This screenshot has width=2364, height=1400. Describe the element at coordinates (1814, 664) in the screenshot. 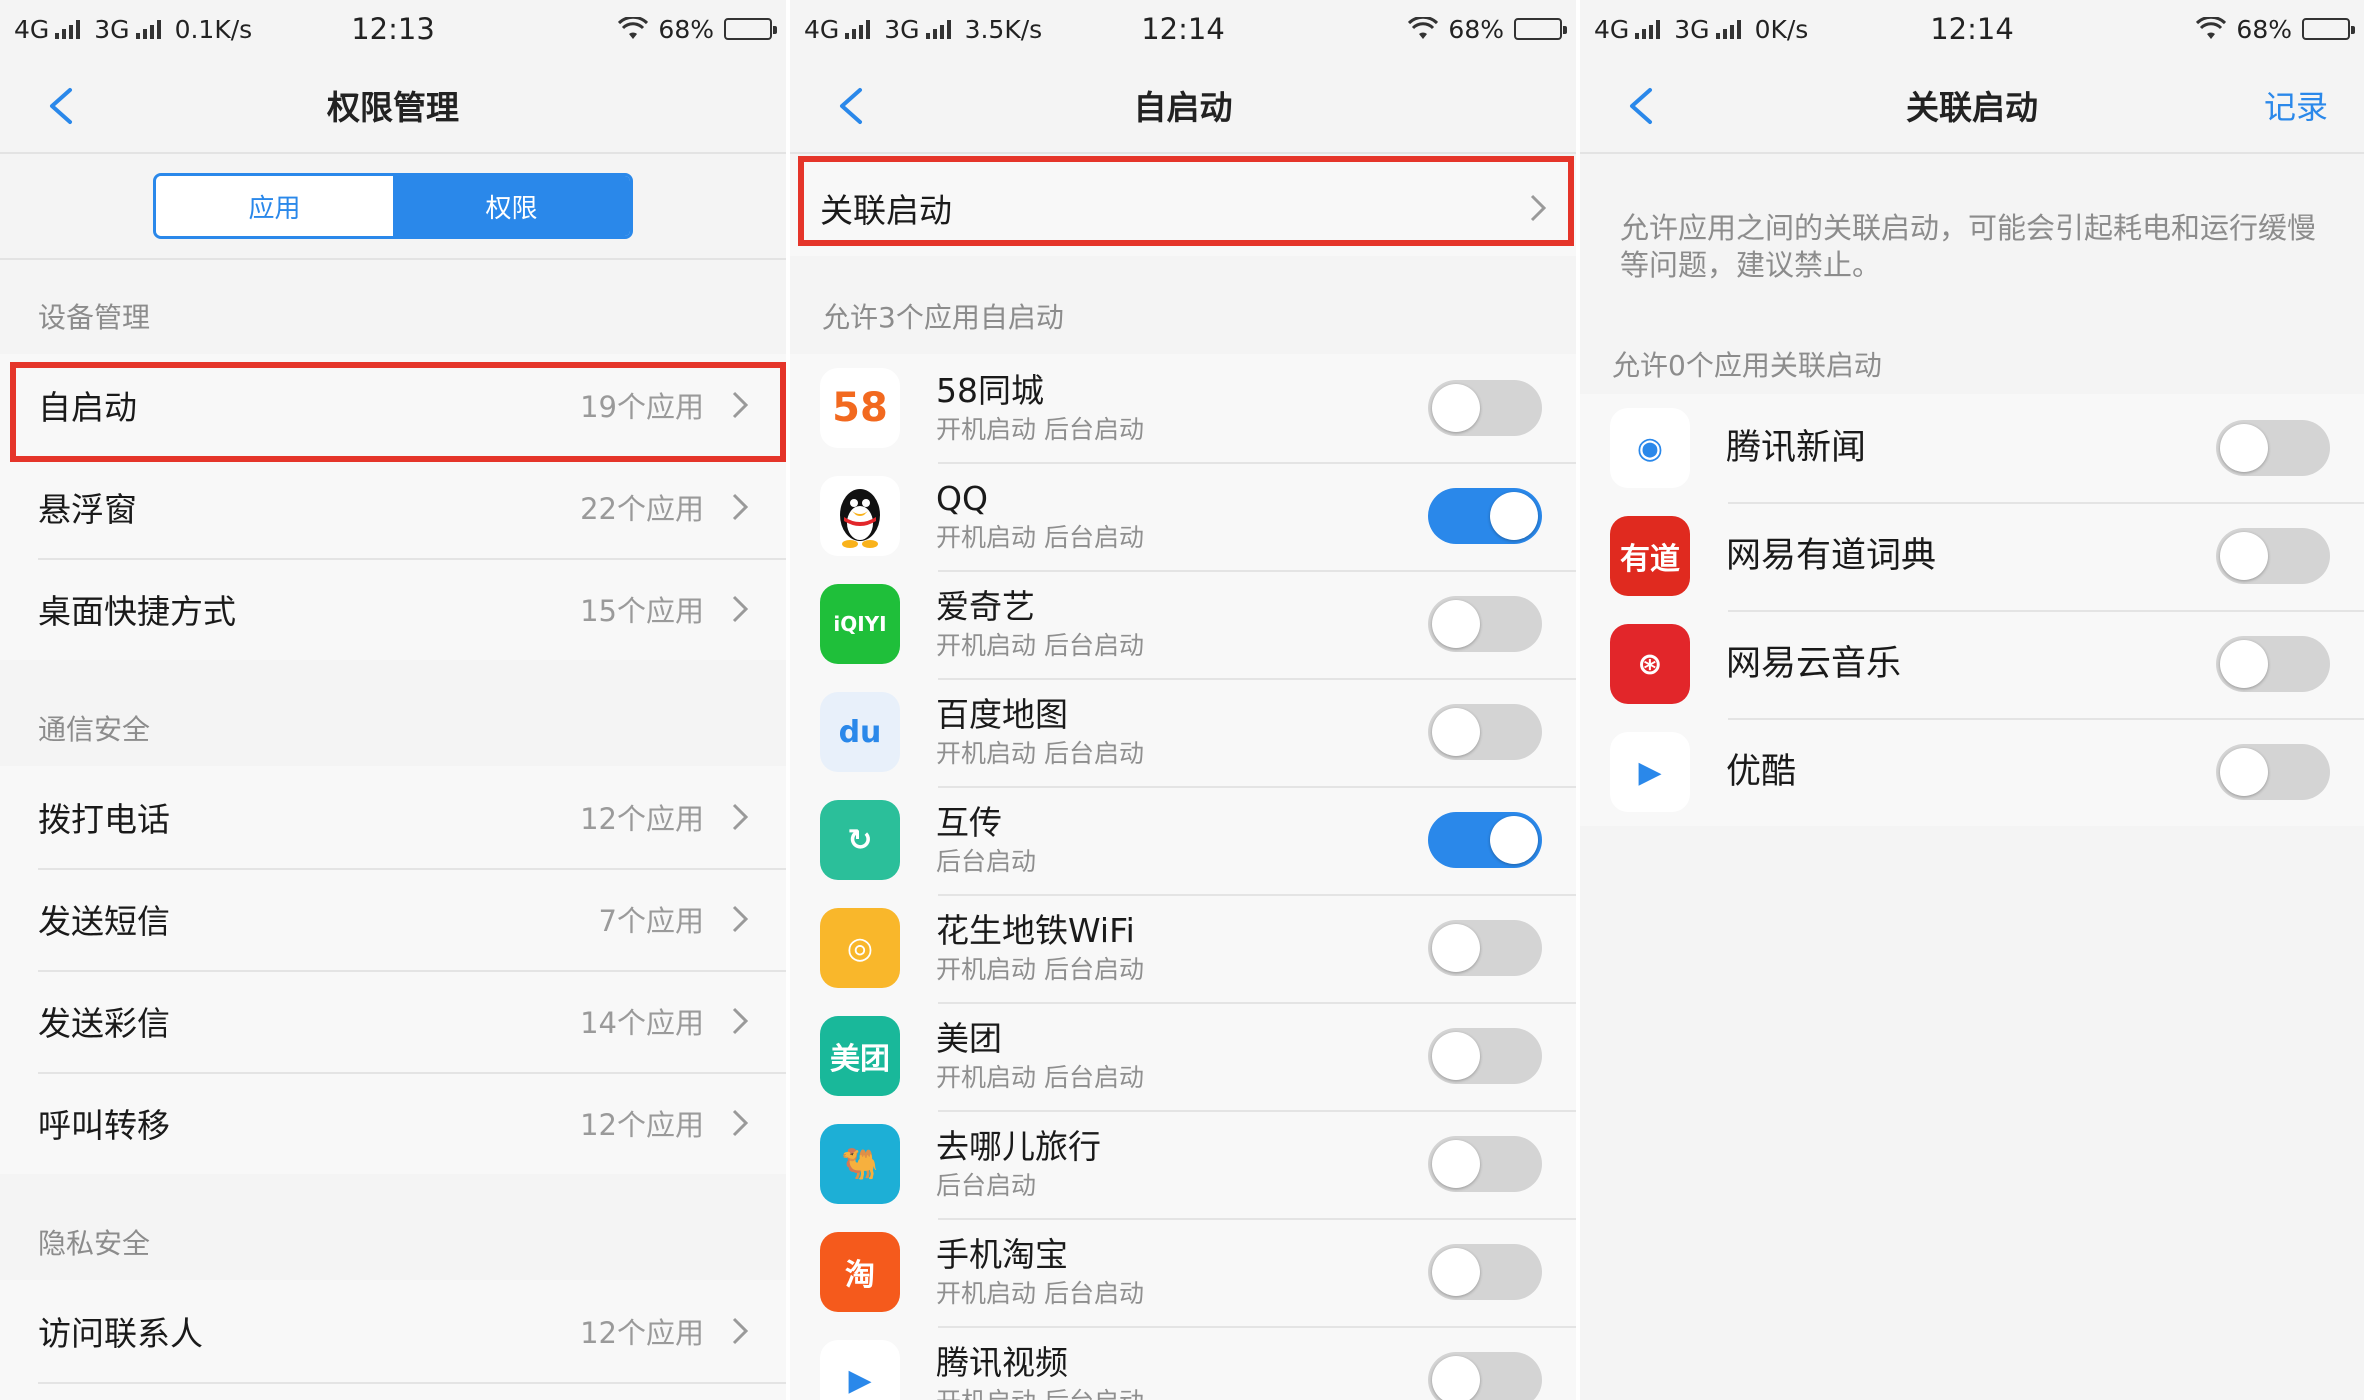

I see `app-name: 网易云音乐` at that location.